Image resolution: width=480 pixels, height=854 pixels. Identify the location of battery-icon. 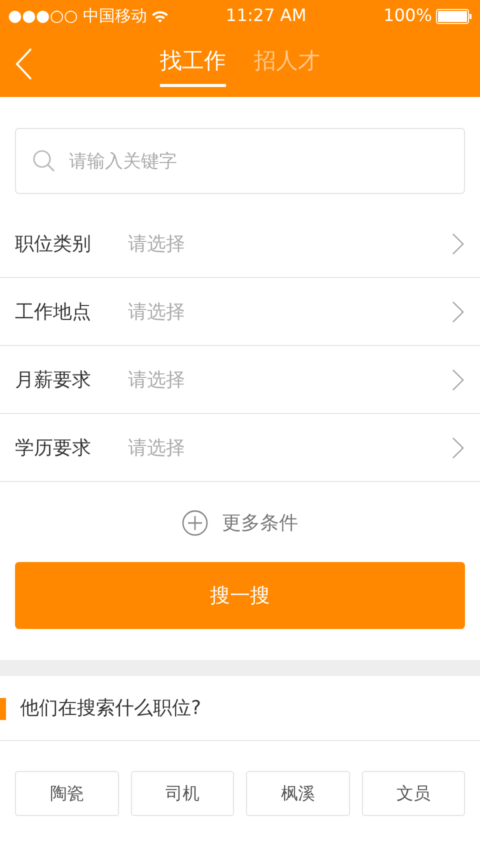
(454, 16).